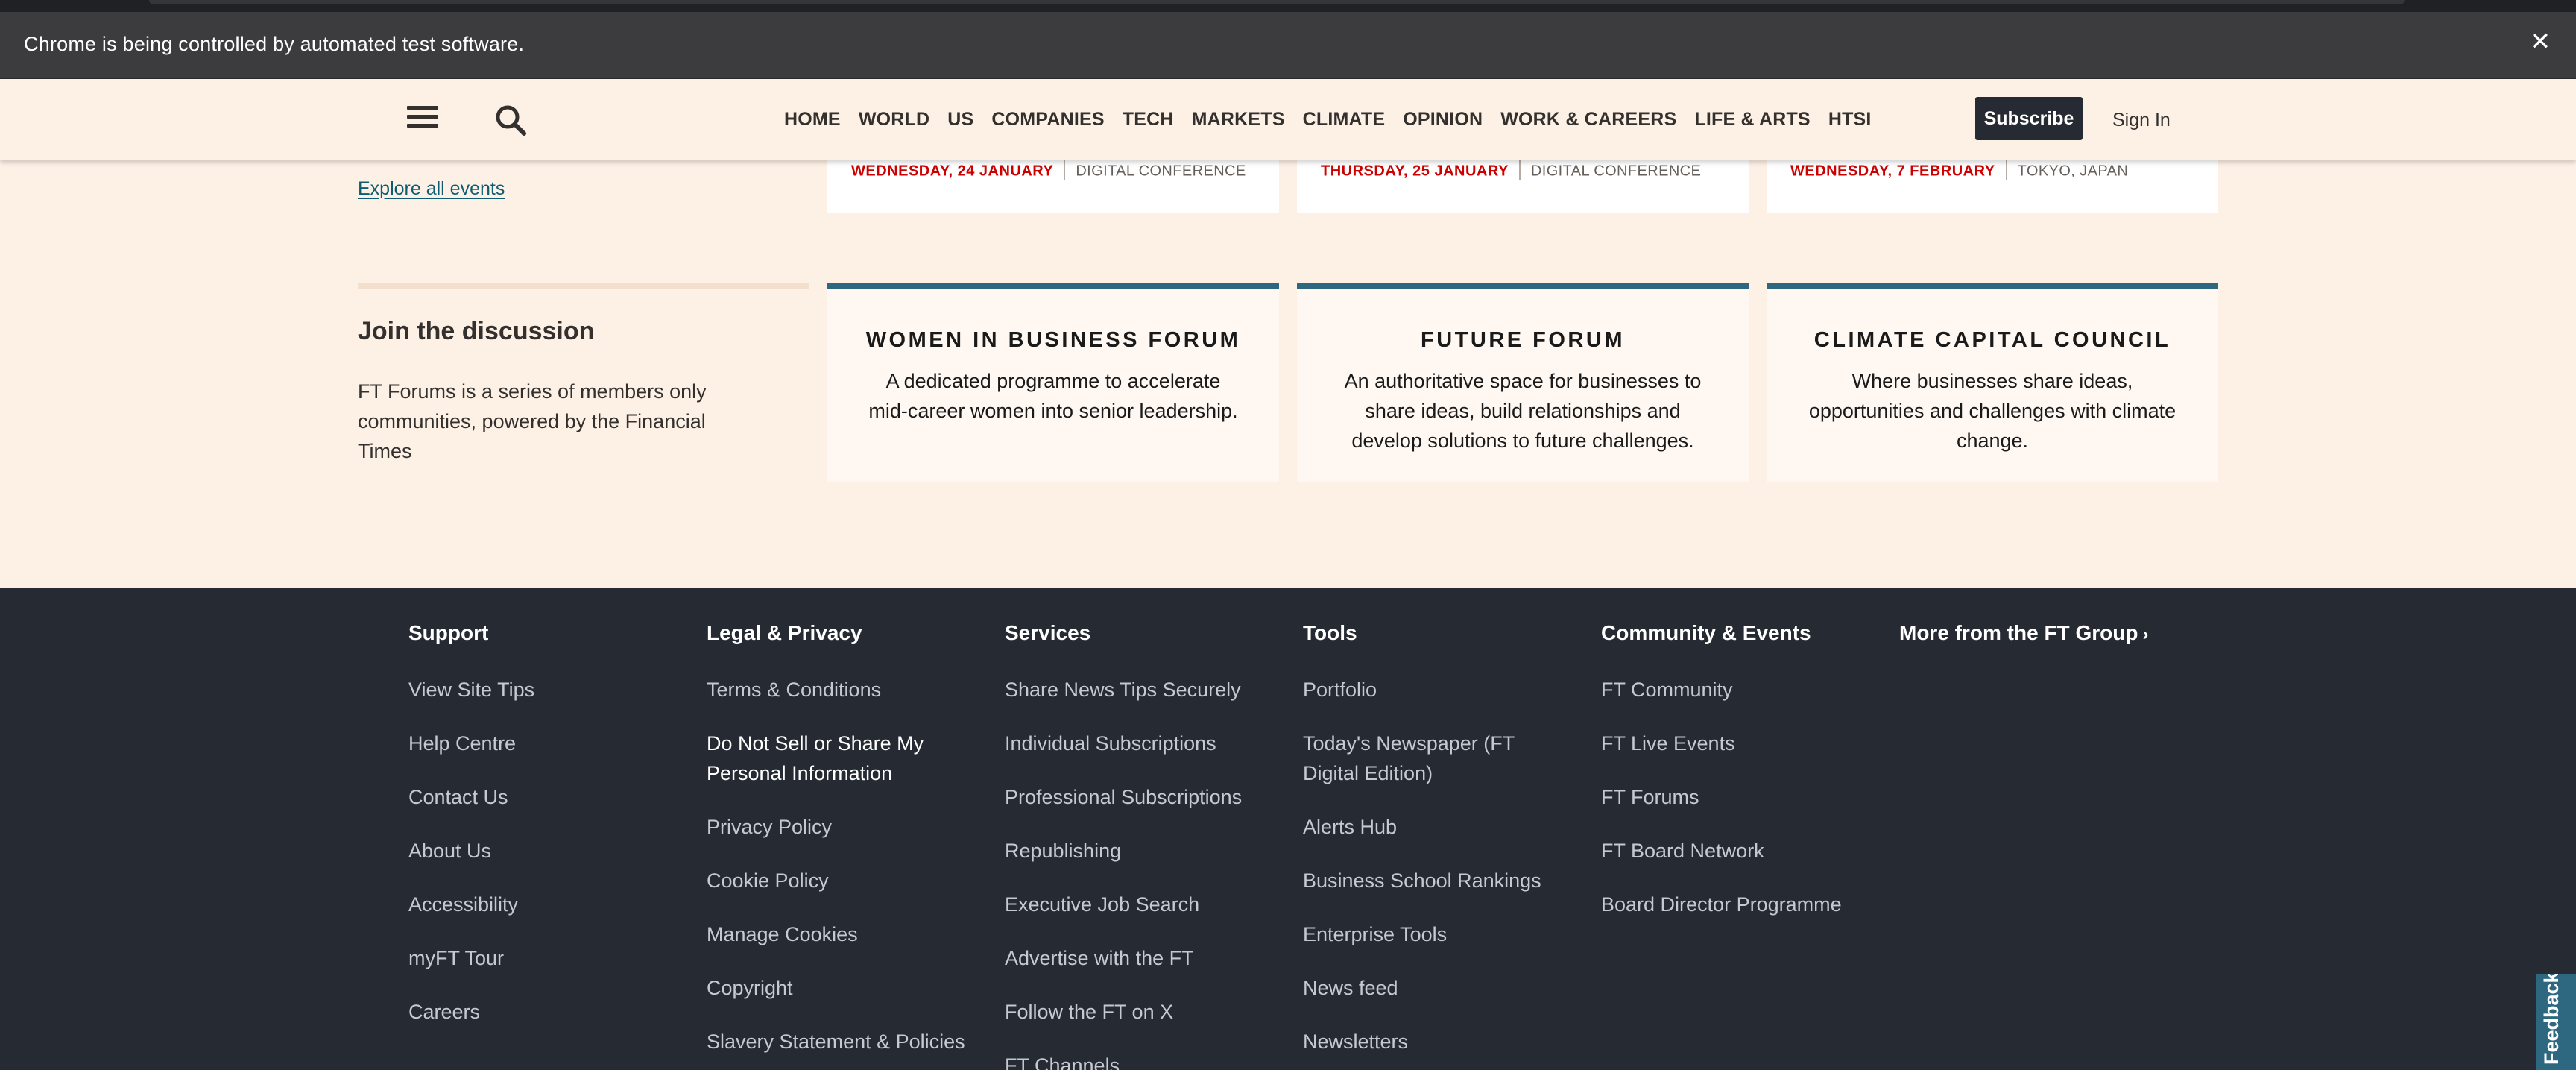  I want to click on footer-link: FT Community, so click(1735, 690).